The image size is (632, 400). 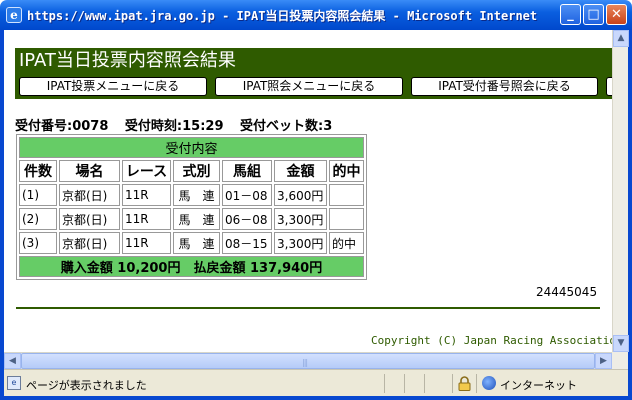 What do you see at coordinates (309, 86) in the screenshot?
I see `back-to-inquiry-menu-button: IPAT照会メニューに戻る` at bounding box center [309, 86].